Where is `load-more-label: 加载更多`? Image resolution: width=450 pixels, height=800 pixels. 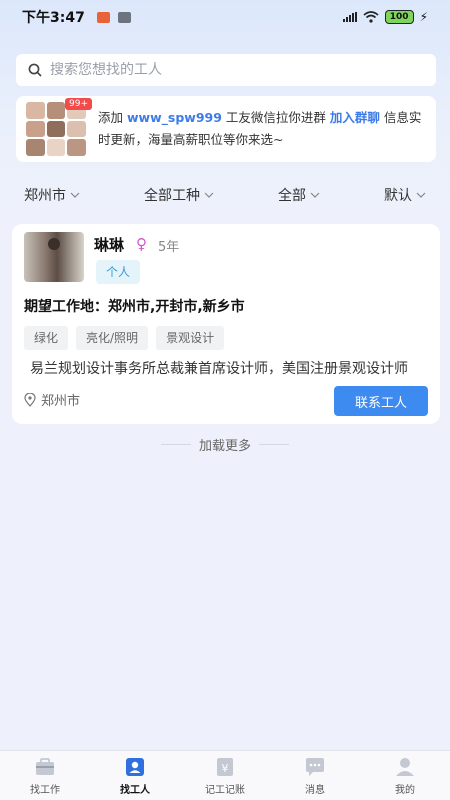
load-more-label: 加载更多 is located at coordinates (224, 446).